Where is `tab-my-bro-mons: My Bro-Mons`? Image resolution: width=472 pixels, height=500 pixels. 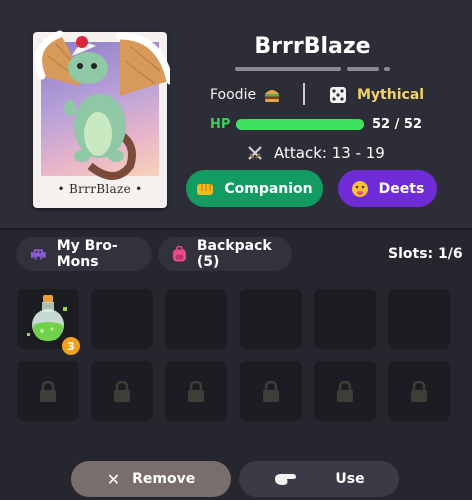 tab-my-bro-mons: My Bro-Mons is located at coordinates (84, 254).